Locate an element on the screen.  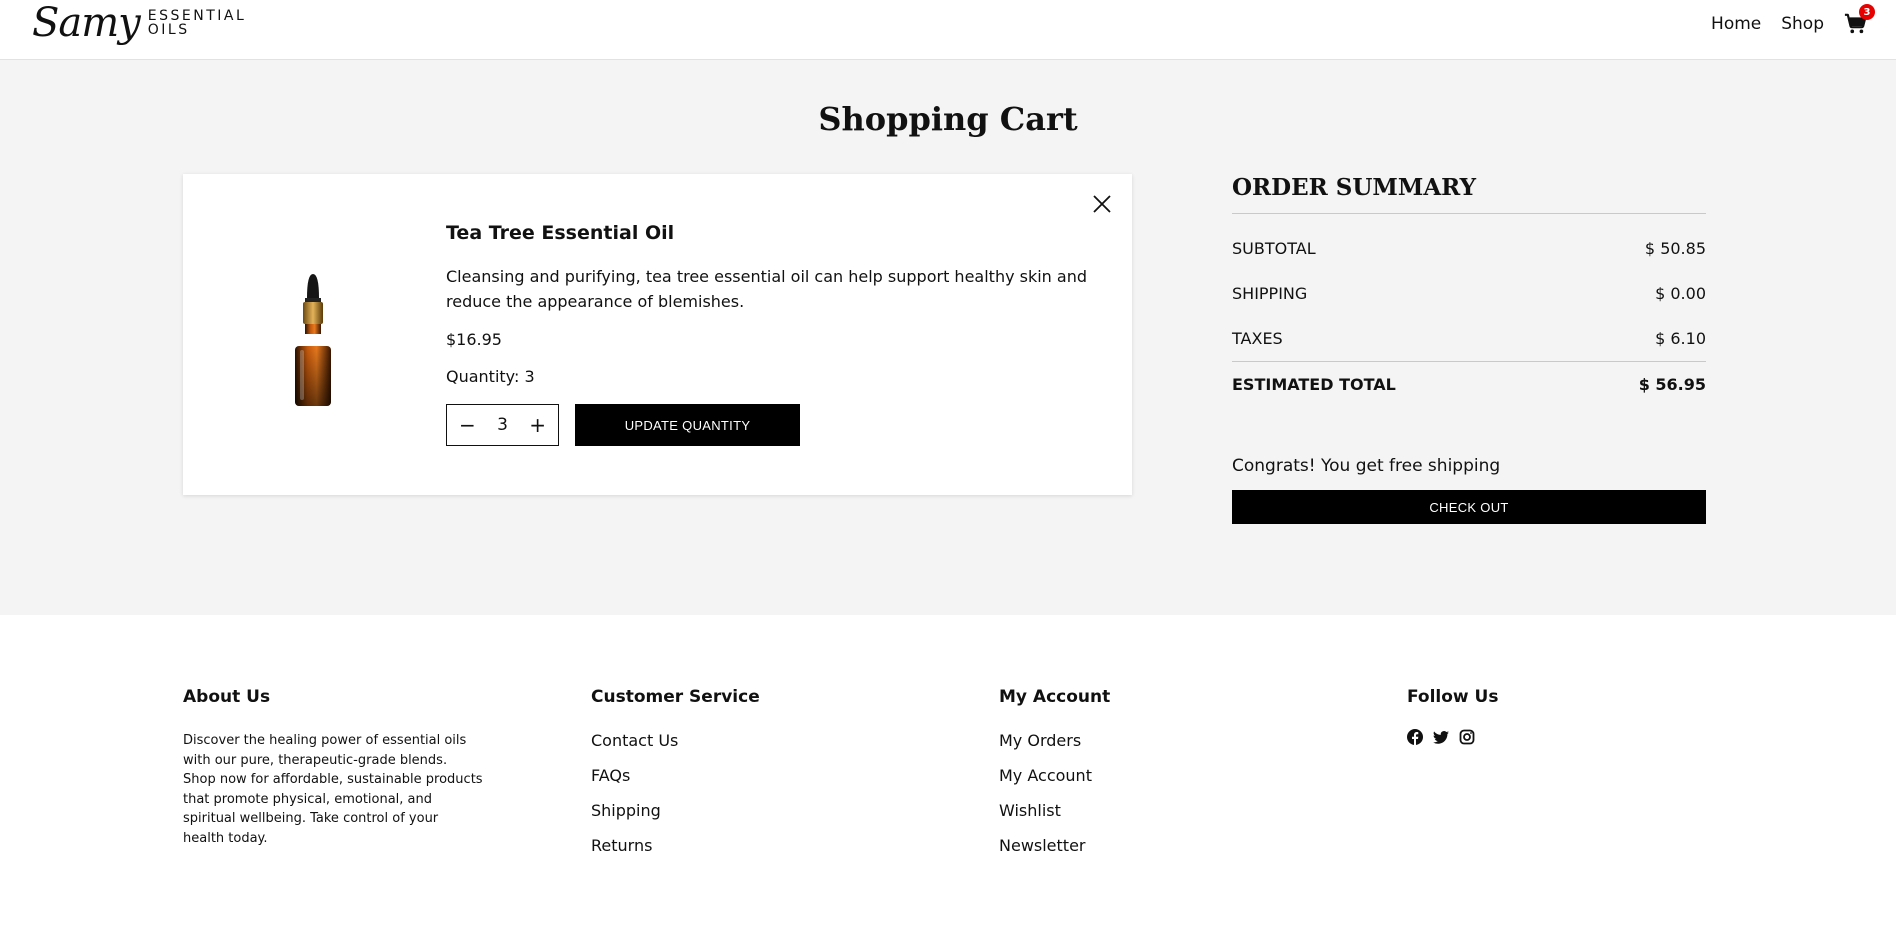
nav-shop-link: Shop is located at coordinates (1802, 24).